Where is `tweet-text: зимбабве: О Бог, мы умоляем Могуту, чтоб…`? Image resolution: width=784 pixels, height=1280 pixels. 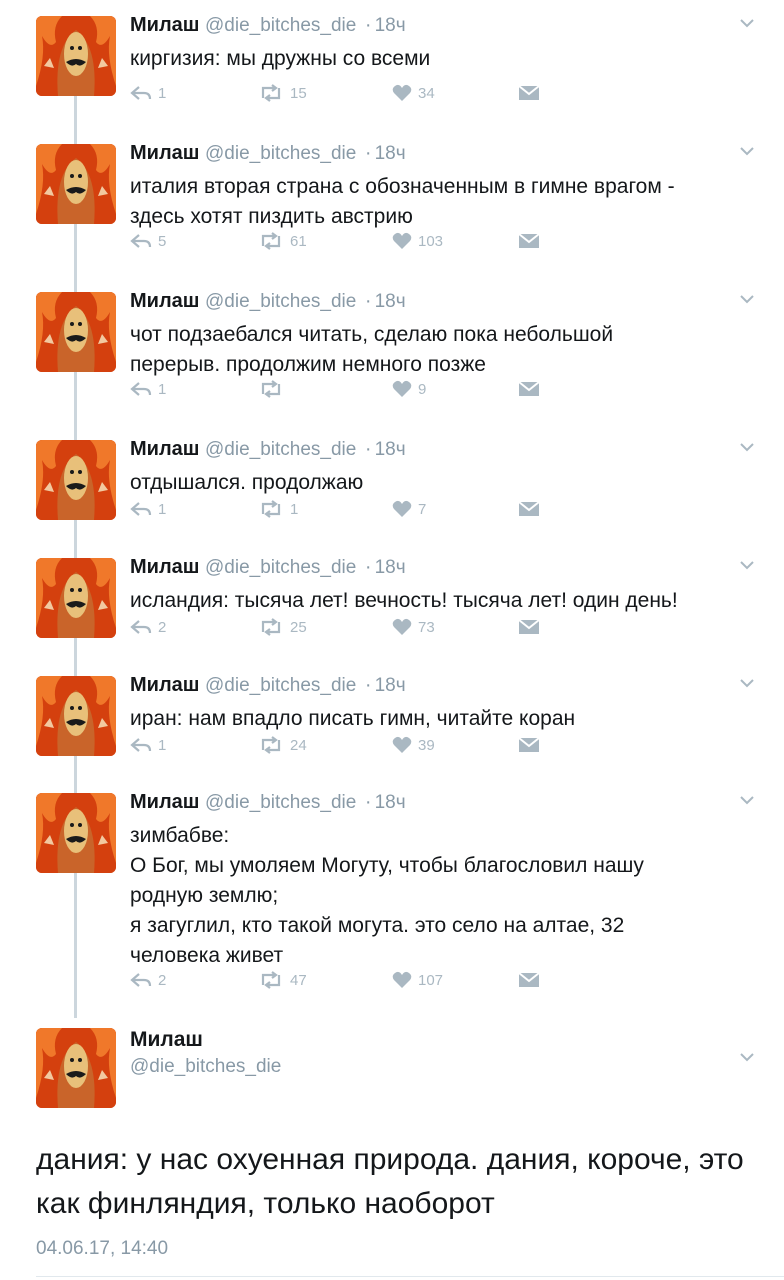 tweet-text: зимбабве: О Бог, мы умоляем Могуту, чтоб… is located at coordinates (387, 895).